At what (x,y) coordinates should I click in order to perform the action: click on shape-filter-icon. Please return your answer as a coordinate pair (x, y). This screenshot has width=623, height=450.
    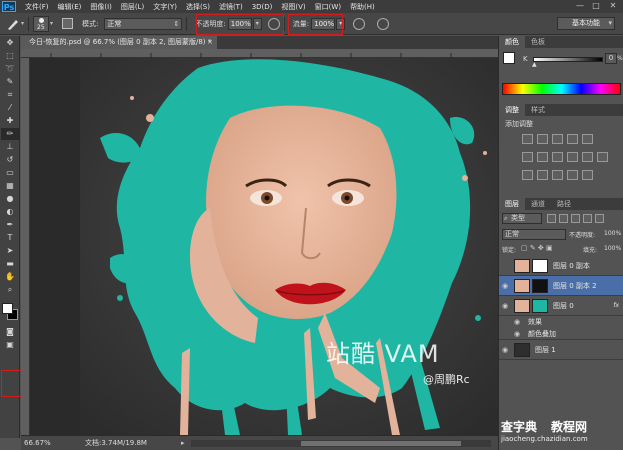
    Looking at the image, I should click on (587, 218).